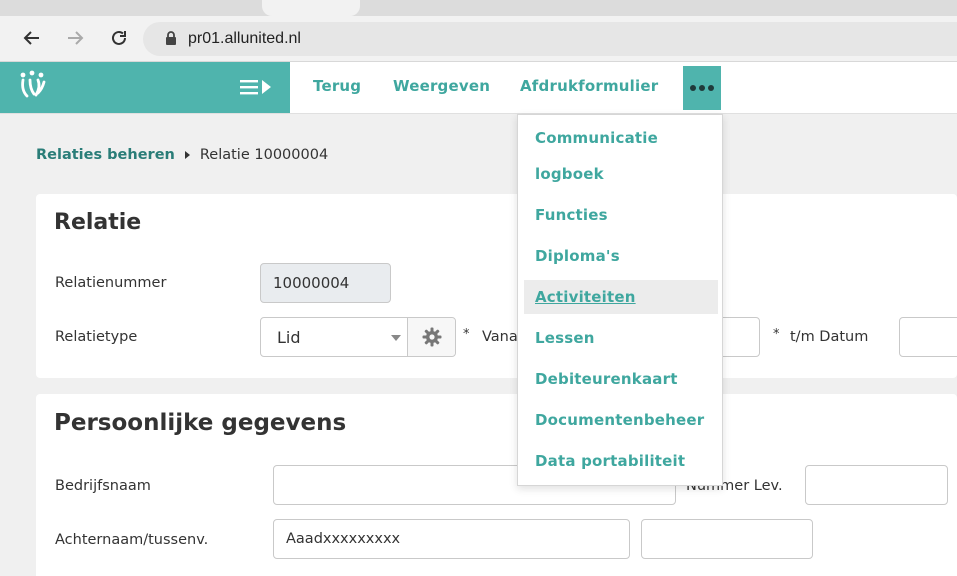 The height and width of the screenshot is (576, 957). What do you see at coordinates (702, 88) in the screenshot?
I see `more-options-button` at bounding box center [702, 88].